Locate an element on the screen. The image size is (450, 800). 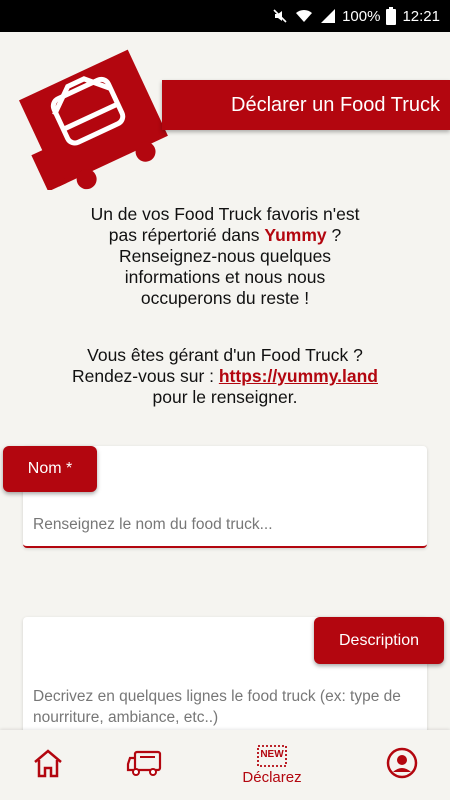
intro-line: informations et nous nous is located at coordinates (225, 277).